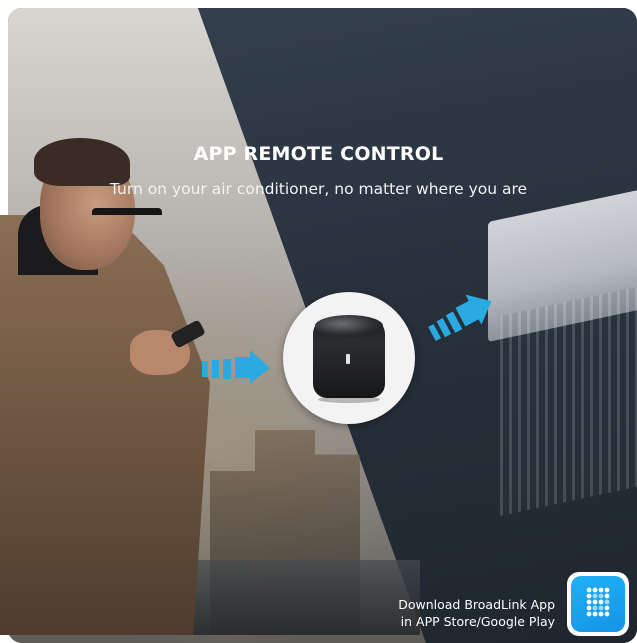  Describe the element at coordinates (348, 359) in the screenshot. I see `device-led-icon` at that location.